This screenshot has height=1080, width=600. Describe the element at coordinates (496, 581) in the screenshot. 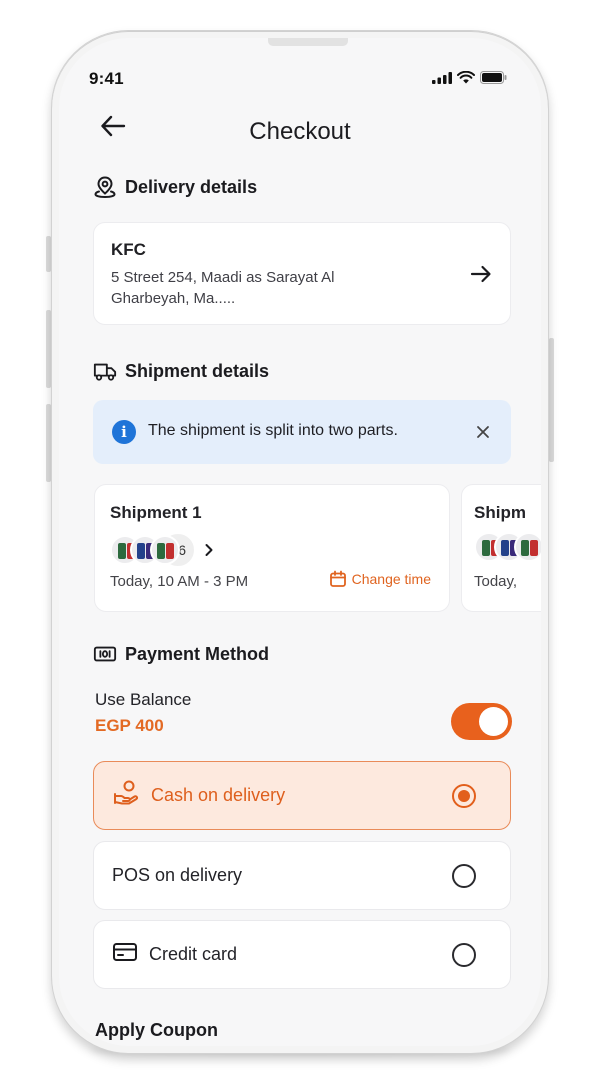

I see `delivery-window: Today,` at that location.